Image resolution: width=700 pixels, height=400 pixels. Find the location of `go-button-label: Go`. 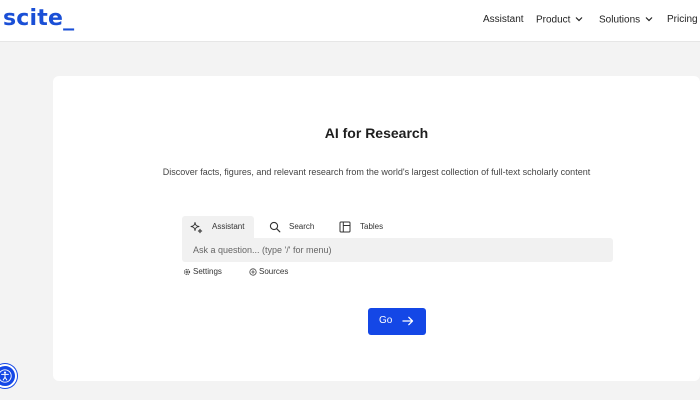

go-button-label: Go is located at coordinates (386, 320).